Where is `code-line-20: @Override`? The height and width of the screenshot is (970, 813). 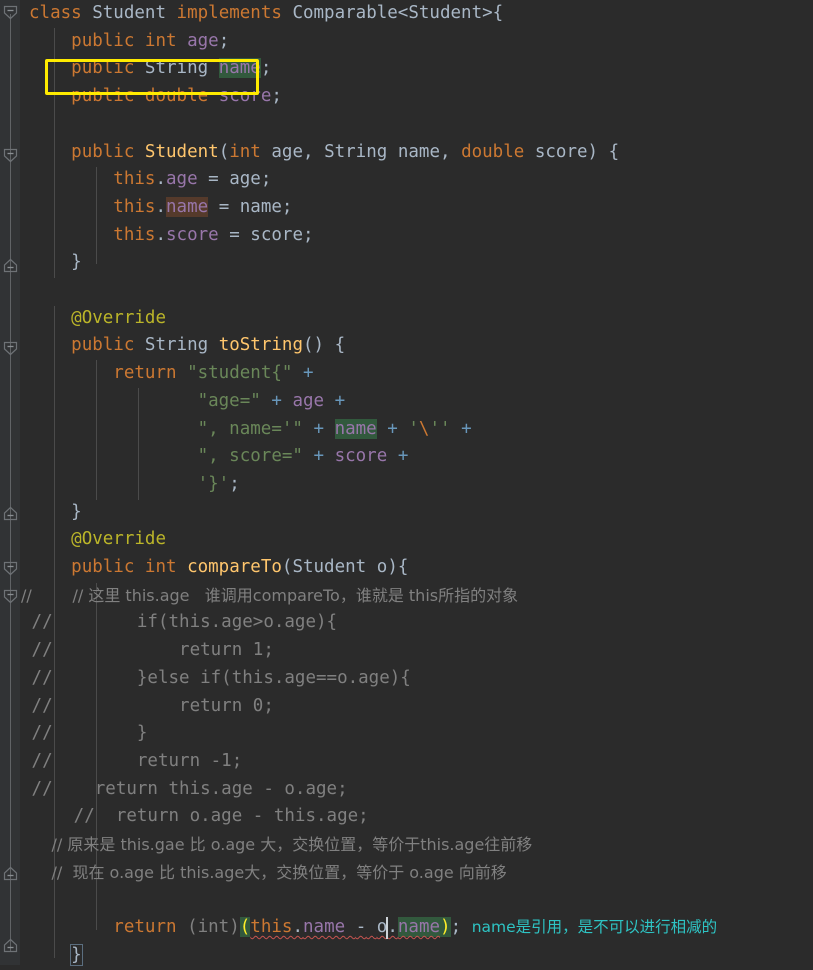
code-line-20: @Override is located at coordinates (93, 540).